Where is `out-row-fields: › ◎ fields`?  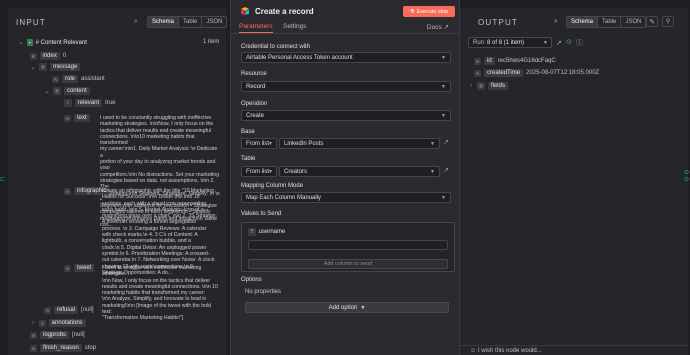
out-row-fields: › ◎ fields is located at coordinates (488, 86).